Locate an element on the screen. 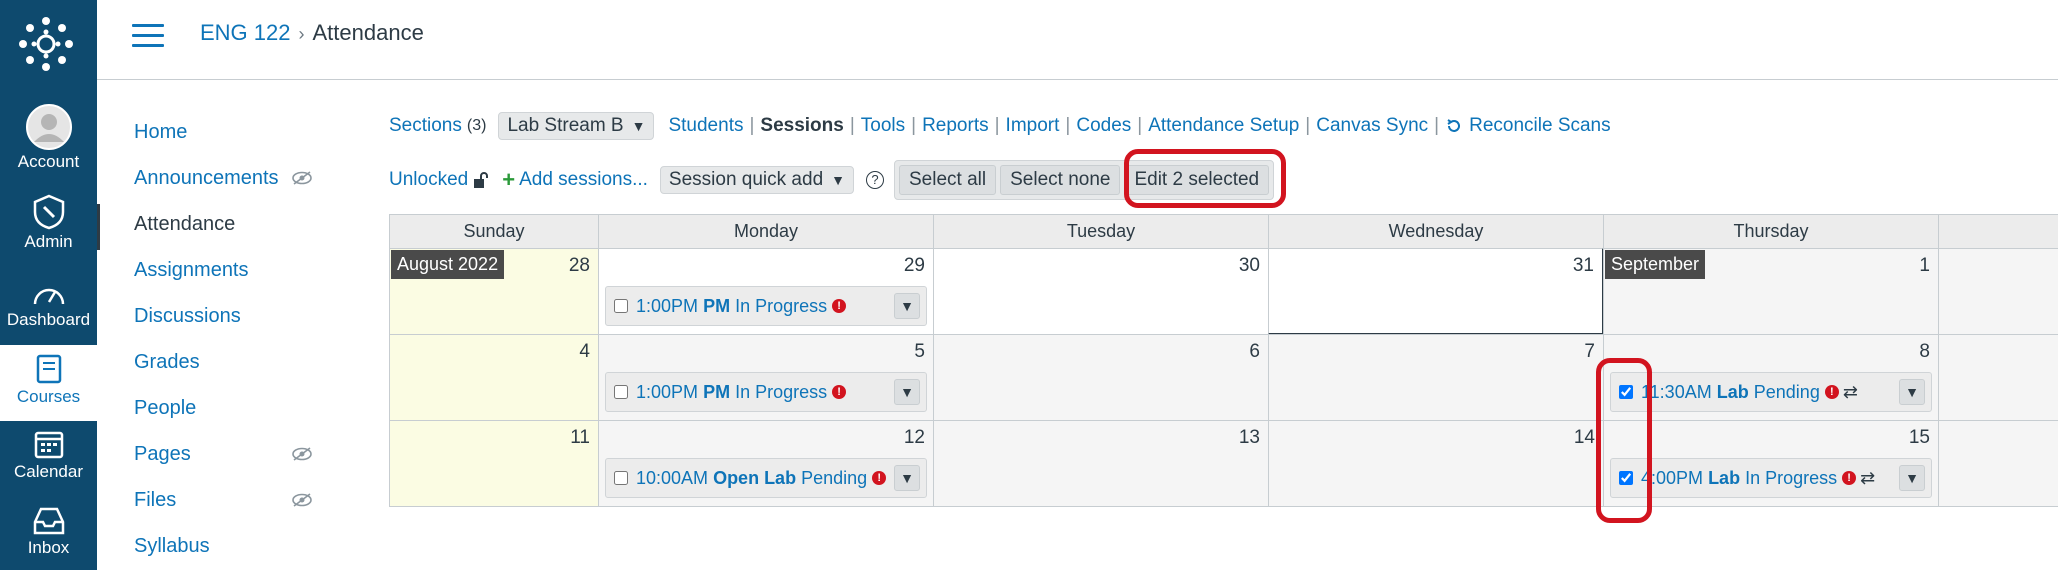  day-header: Wednesday is located at coordinates (1436, 231).